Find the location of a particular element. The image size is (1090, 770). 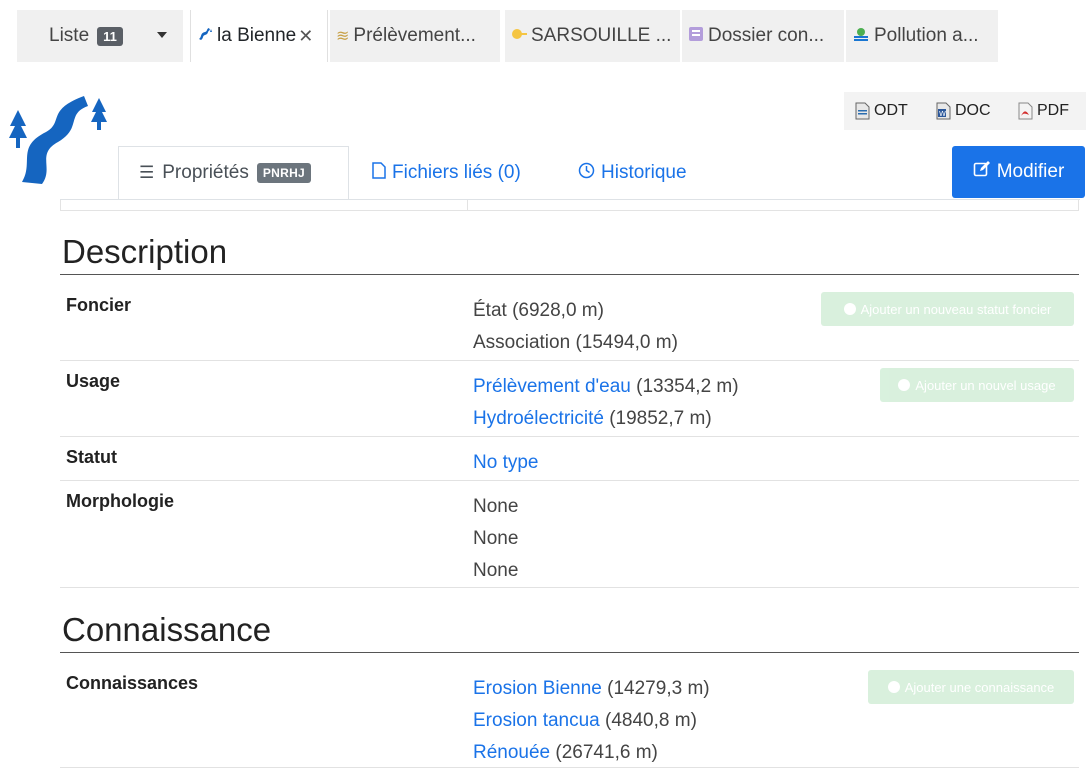

row-values: No type is located at coordinates (505, 463).